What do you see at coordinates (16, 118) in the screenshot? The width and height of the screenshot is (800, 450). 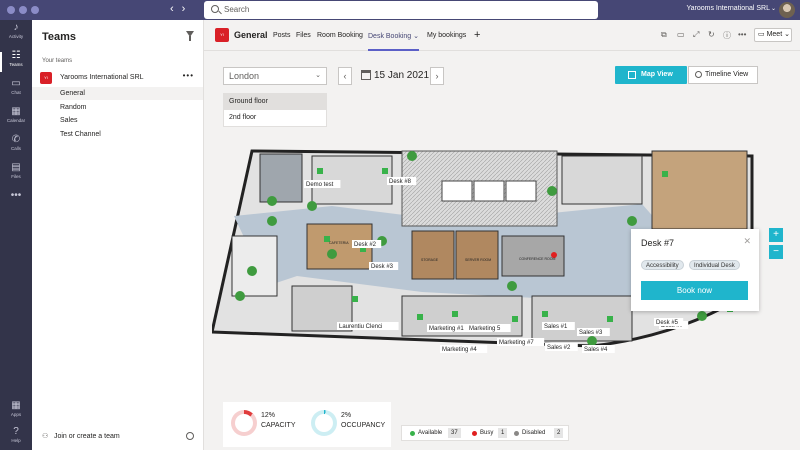 I see `rail-item-calendar: ▦ Calendar` at bounding box center [16, 118].